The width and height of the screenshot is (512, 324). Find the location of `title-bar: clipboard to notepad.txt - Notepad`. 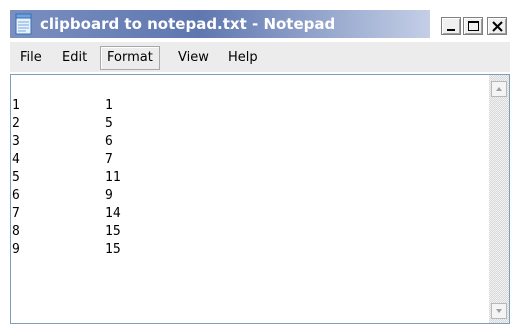

title-bar: clipboard to notepad.txt - Notepad is located at coordinates (256, 20).